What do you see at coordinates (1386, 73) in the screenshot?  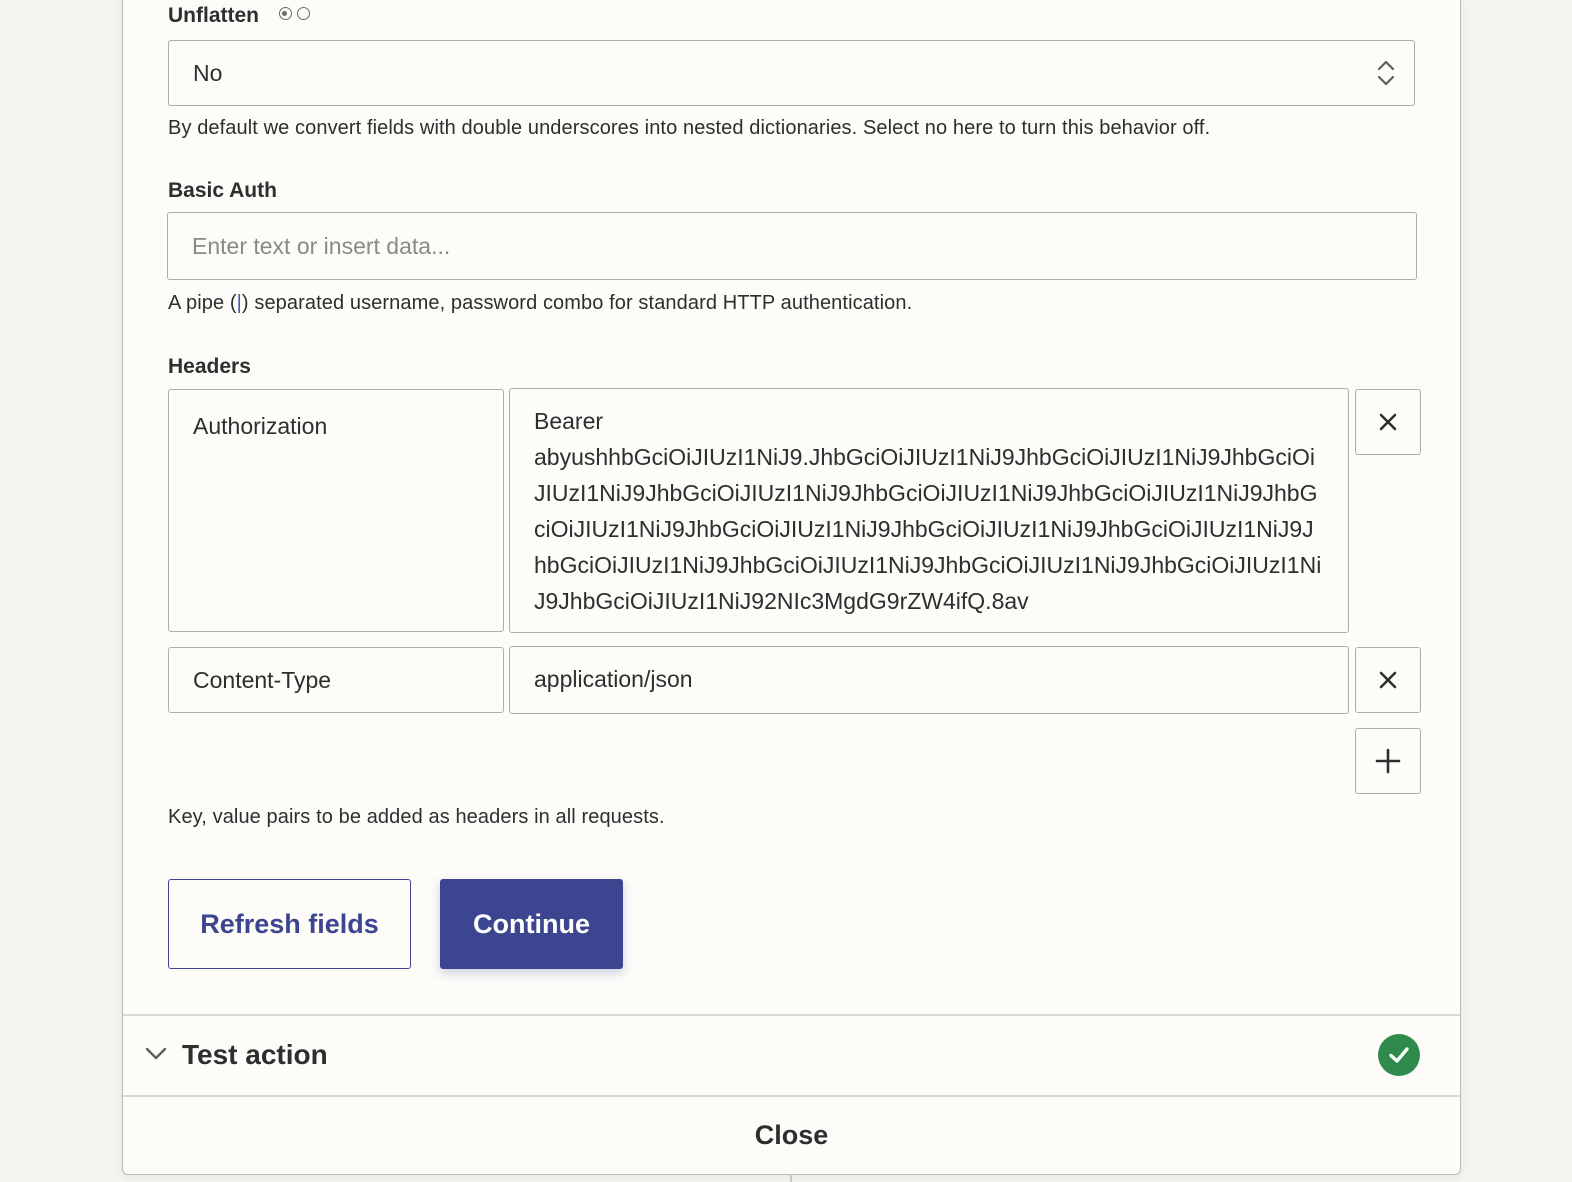 I see `chevron-up-down-icon` at bounding box center [1386, 73].